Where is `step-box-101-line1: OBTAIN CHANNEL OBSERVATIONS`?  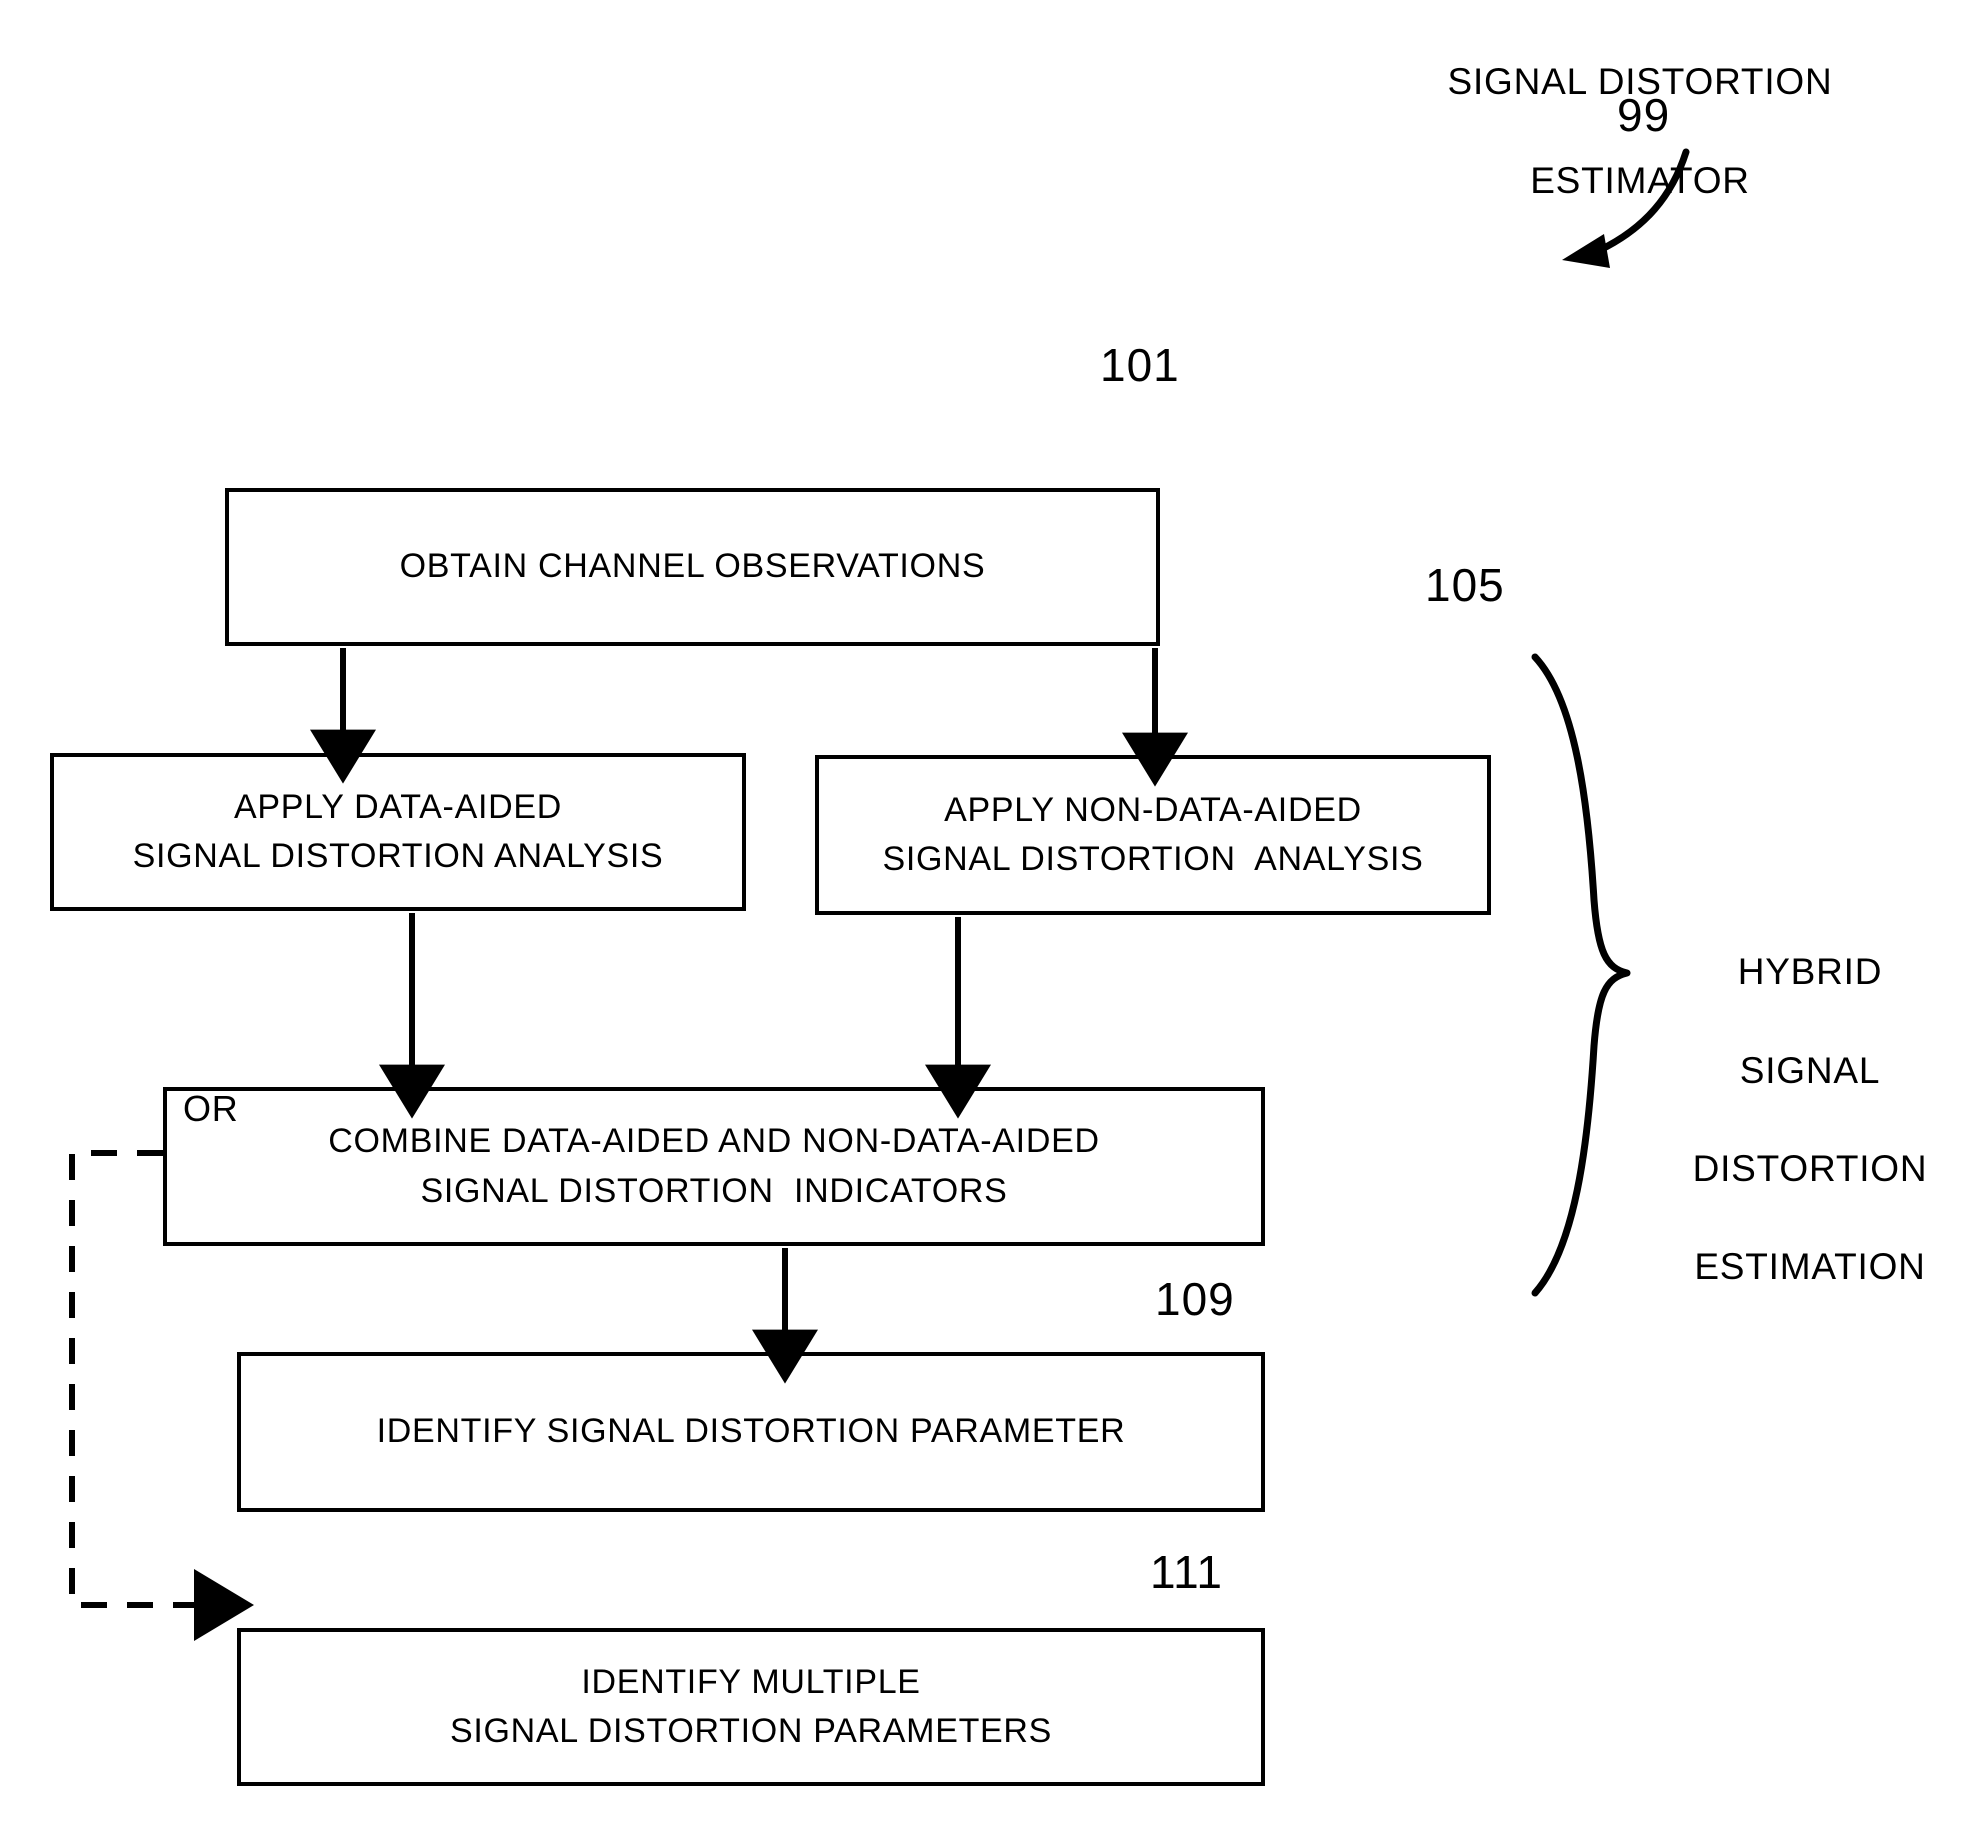 step-box-101-line1: OBTAIN CHANNEL OBSERVATIONS is located at coordinates (692, 566).